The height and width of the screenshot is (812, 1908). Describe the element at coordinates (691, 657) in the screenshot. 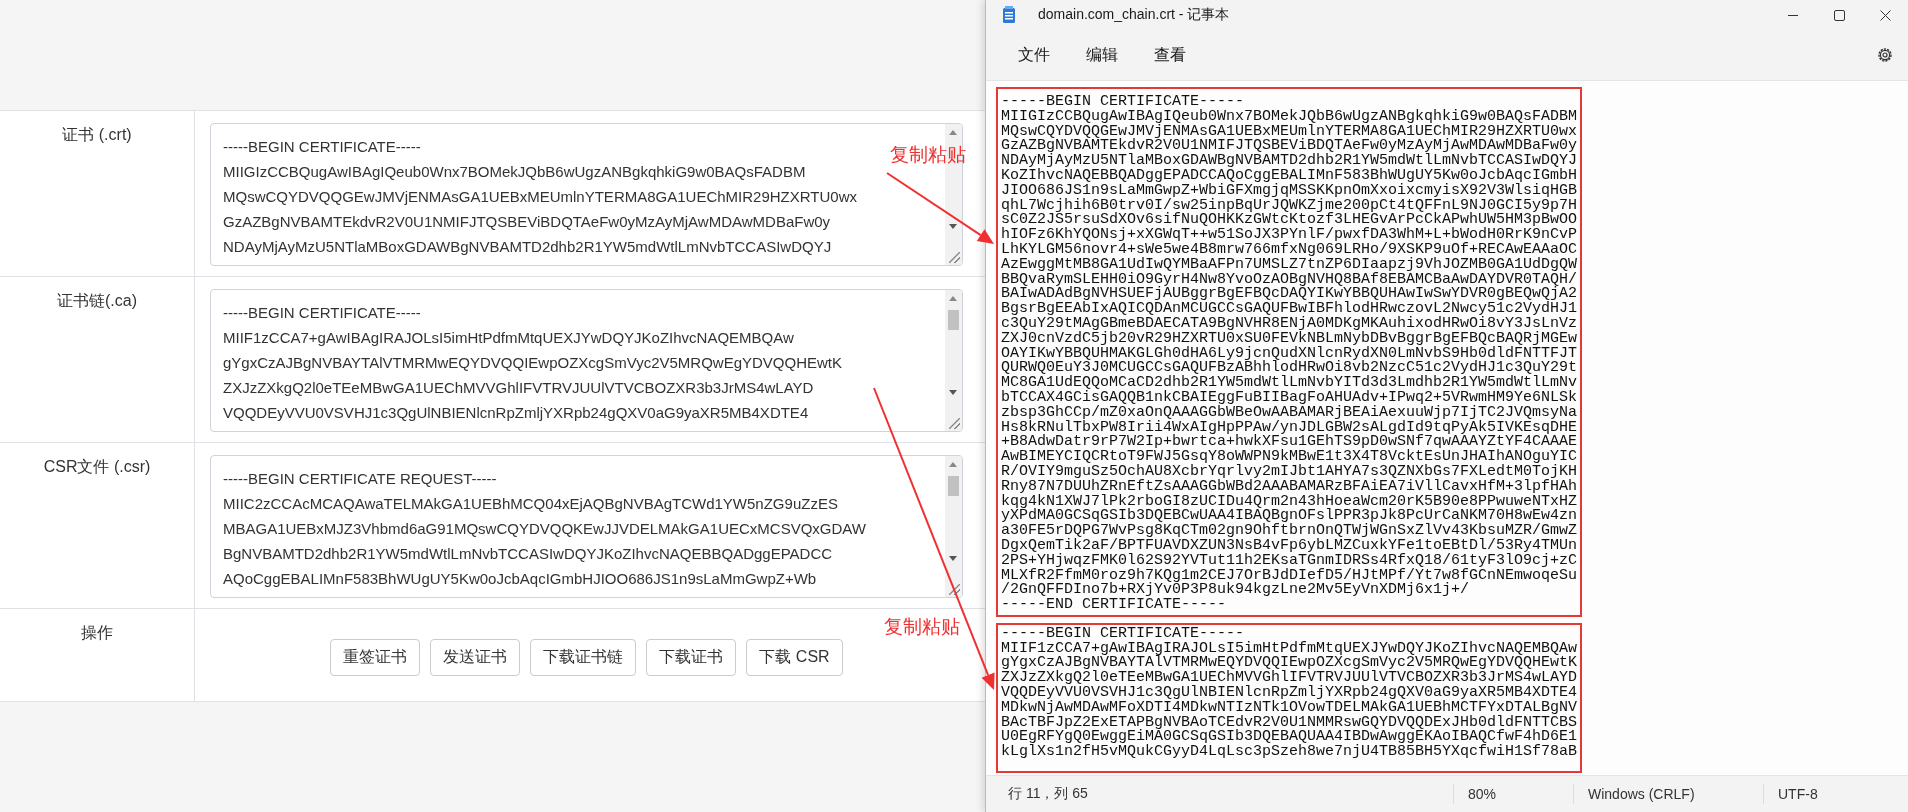

I see `action-button: 下载证书` at that location.